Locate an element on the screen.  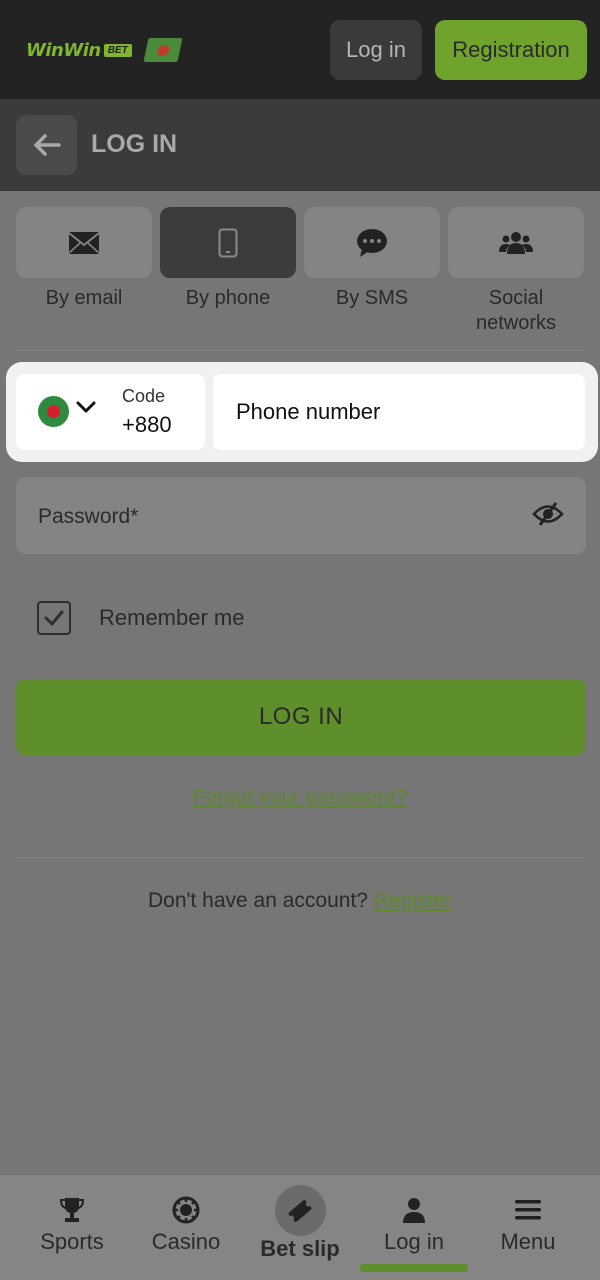
login-button: LOG IN is located at coordinates (301, 717).